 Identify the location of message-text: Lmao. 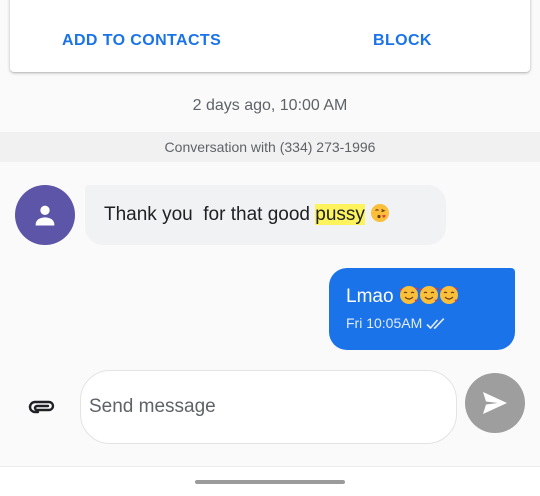
(372, 296).